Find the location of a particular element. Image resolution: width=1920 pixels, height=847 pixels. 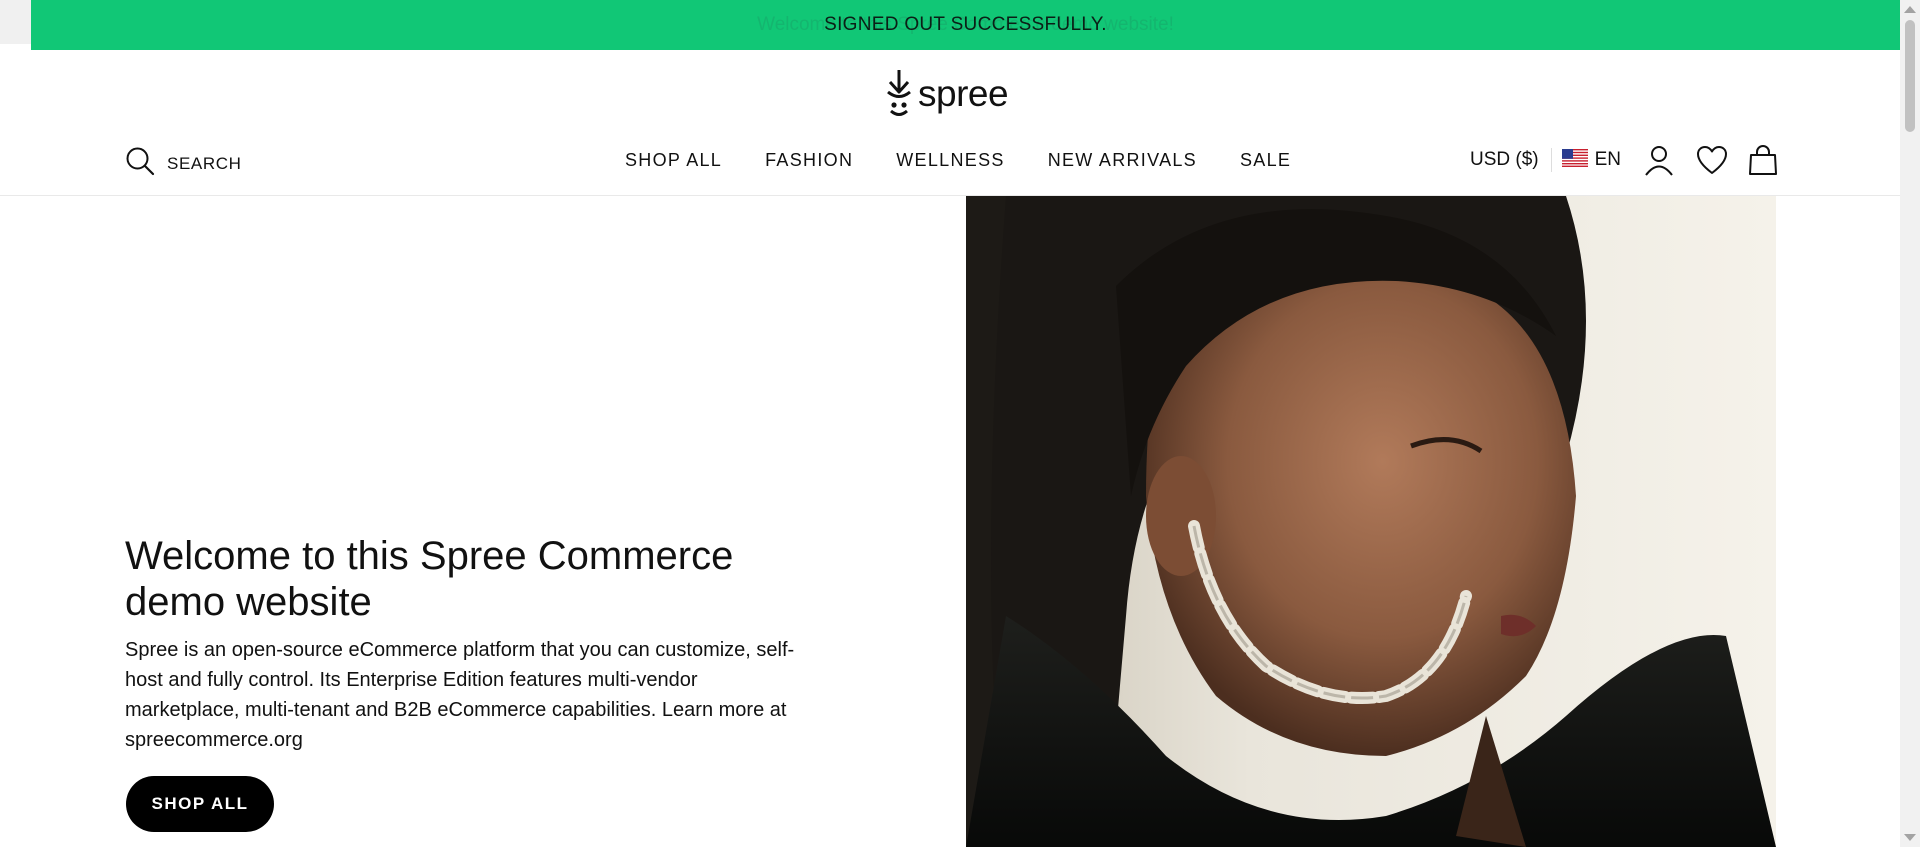

language-selector: EN is located at coordinates (1591, 160).